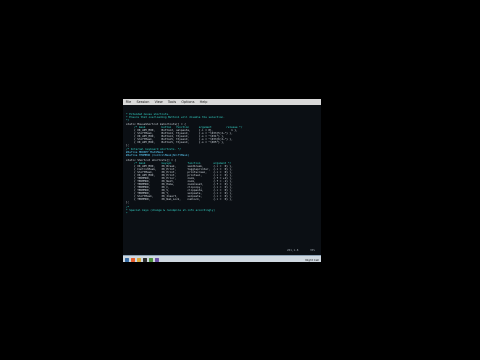 This screenshot has height=360, width=480. I want to click on code-line: *, so click(127, 213).